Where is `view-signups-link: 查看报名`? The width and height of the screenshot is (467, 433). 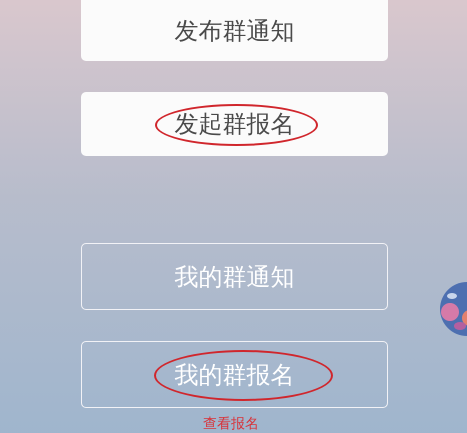 view-signups-link: 查看报名 is located at coordinates (231, 424).